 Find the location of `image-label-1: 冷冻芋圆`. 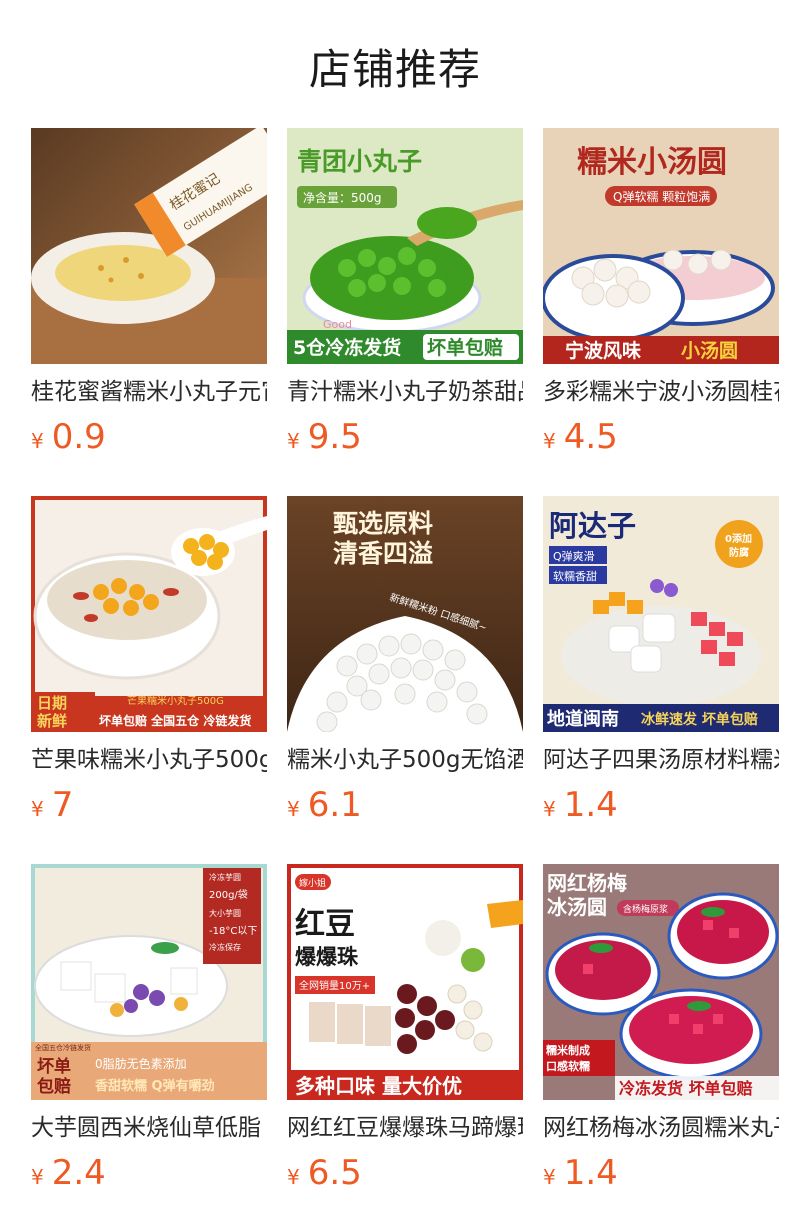

image-label-1: 冷冻芋圆 is located at coordinates (225, 877).